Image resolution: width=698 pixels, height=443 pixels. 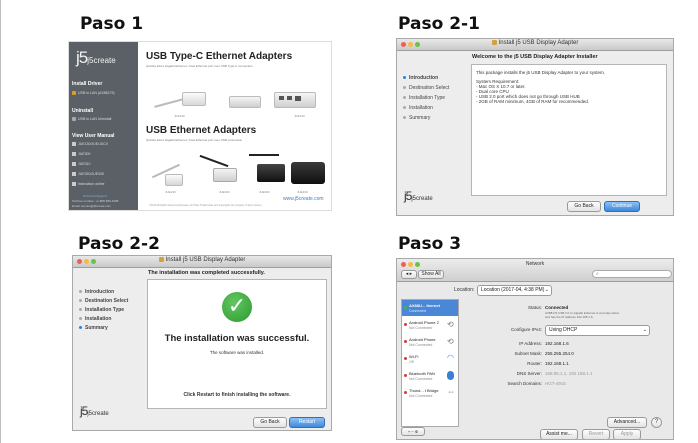 I want to click on interface-status: Off, so click(x=411, y=362).